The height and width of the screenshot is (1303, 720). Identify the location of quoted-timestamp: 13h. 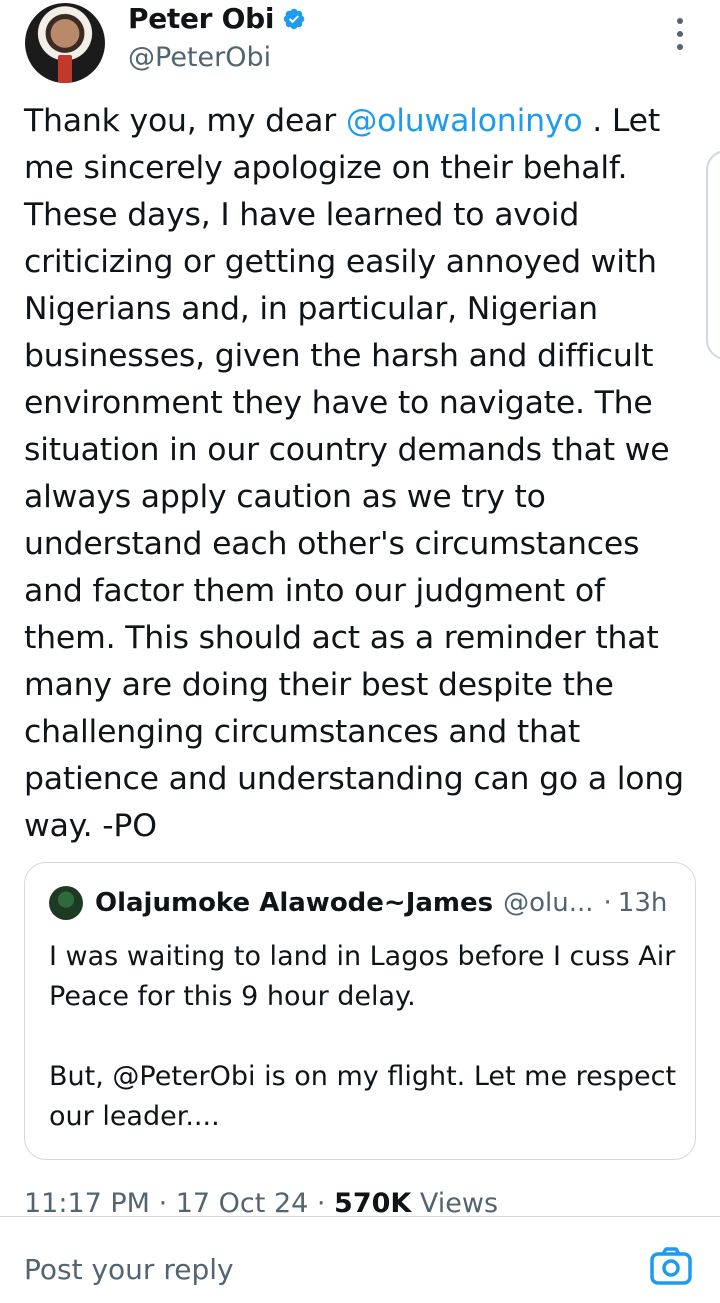
(643, 903).